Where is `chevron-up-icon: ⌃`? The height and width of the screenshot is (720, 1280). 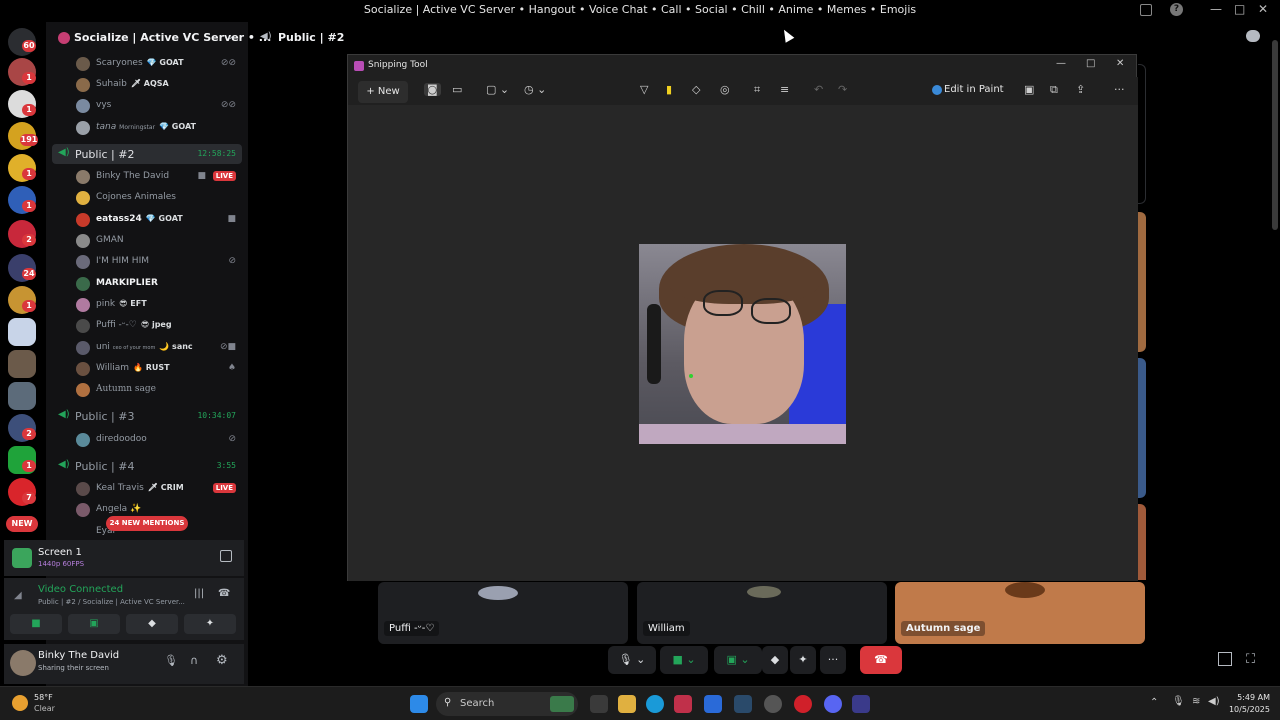
chevron-up-icon: ⌃ is located at coordinates (1154, 702).